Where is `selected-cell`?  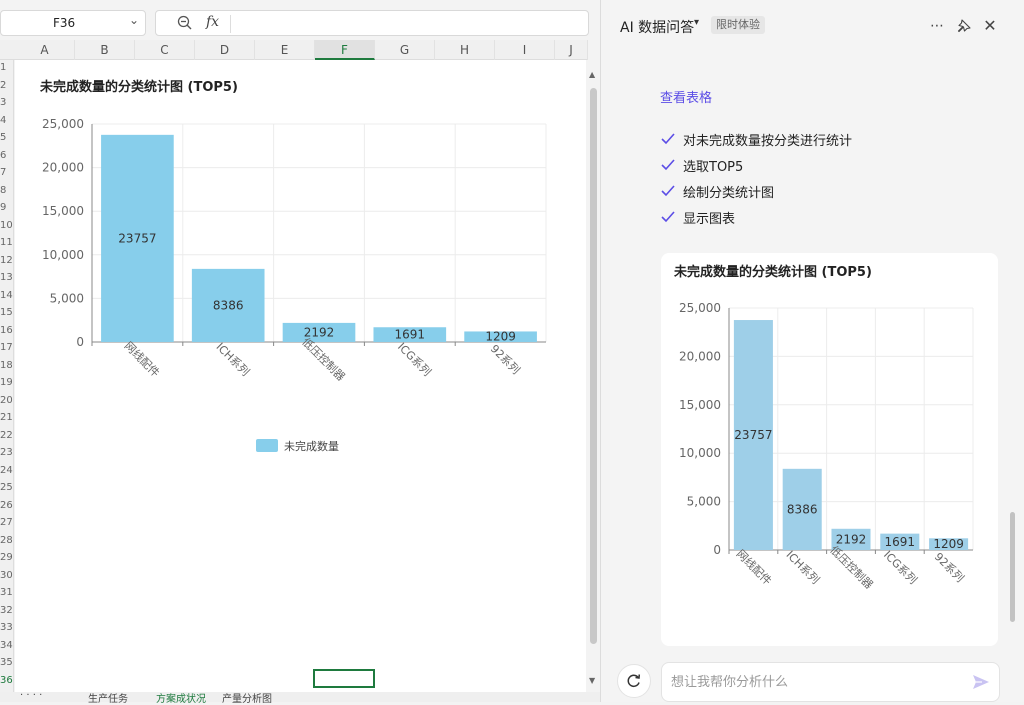 selected-cell is located at coordinates (344, 678).